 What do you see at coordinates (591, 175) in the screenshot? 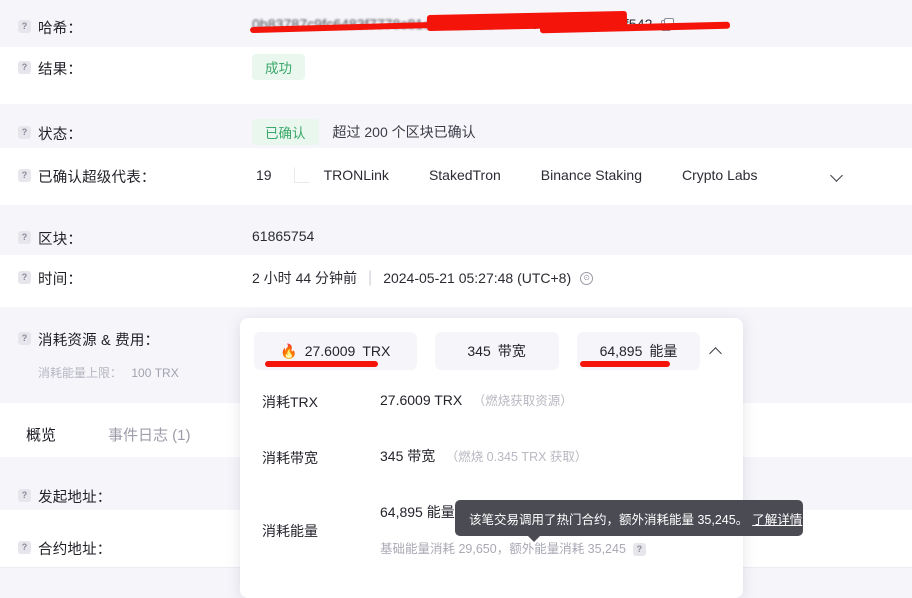
I see `sr-name-binance-staking: Binance Staking` at bounding box center [591, 175].